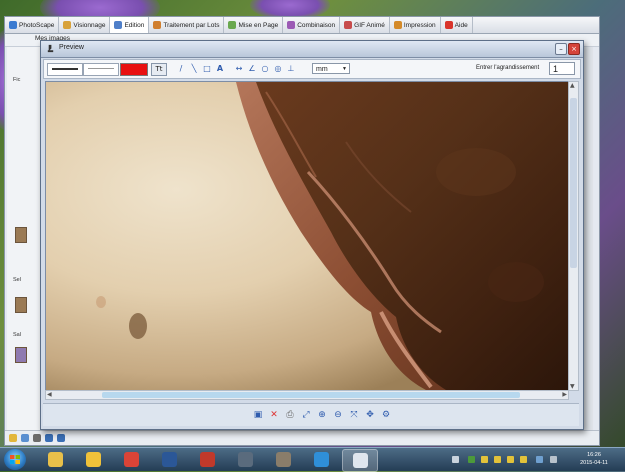 The width and height of the screenshot is (625, 472). I want to click on settings-icon: ⚙, so click(386, 415).